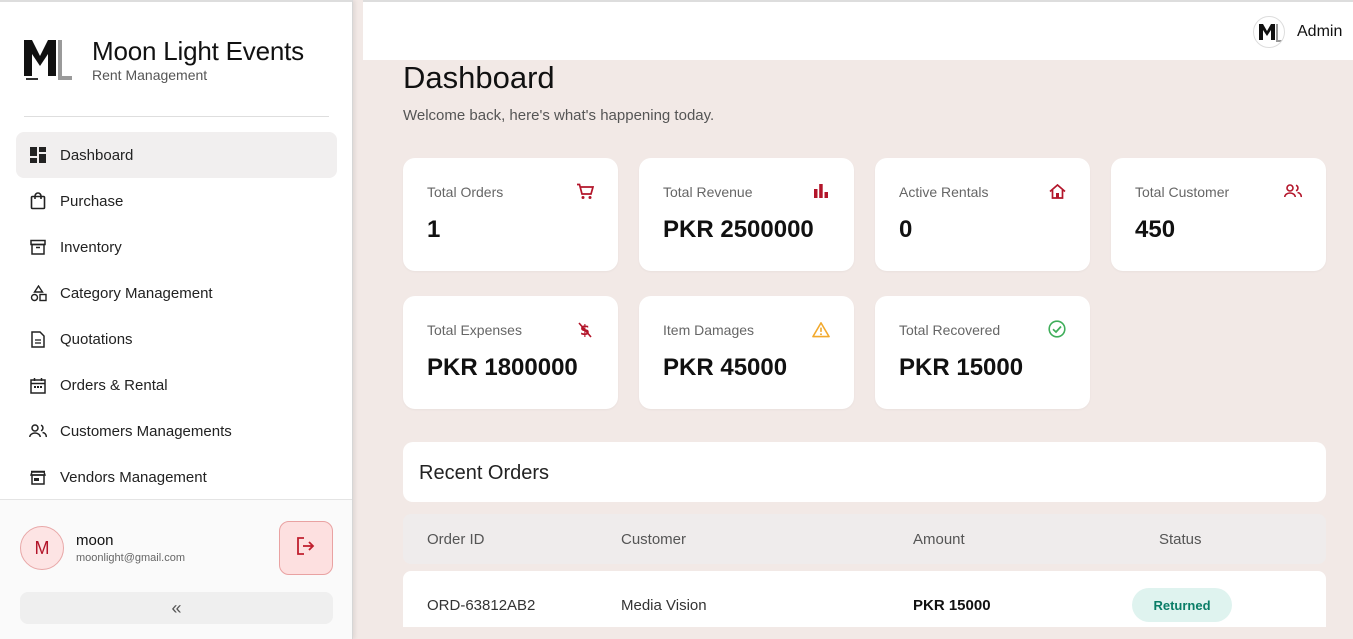 Image resolution: width=1353 pixels, height=639 pixels. What do you see at coordinates (1182, 605) in the screenshot?
I see `status-badge: Returned` at bounding box center [1182, 605].